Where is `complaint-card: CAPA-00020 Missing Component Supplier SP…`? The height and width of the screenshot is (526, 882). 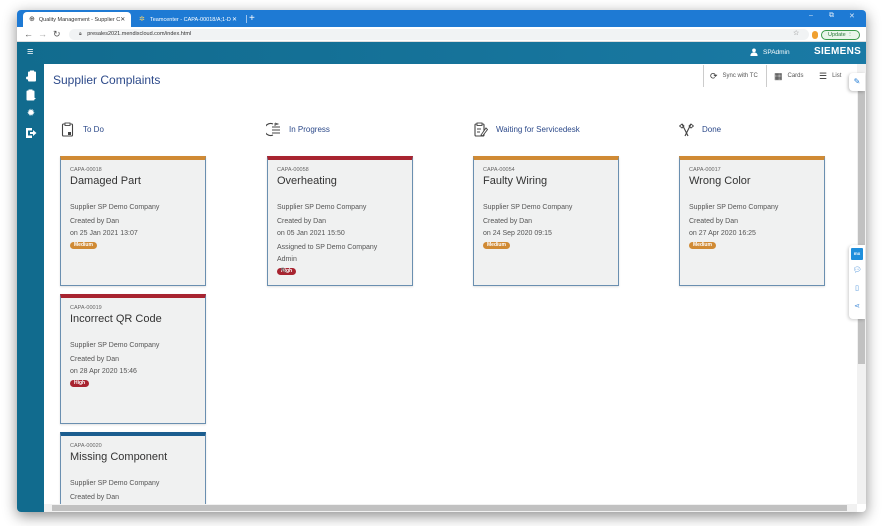
complaint-card: CAPA-00020 Missing Component Supplier SP… is located at coordinates (133, 468).